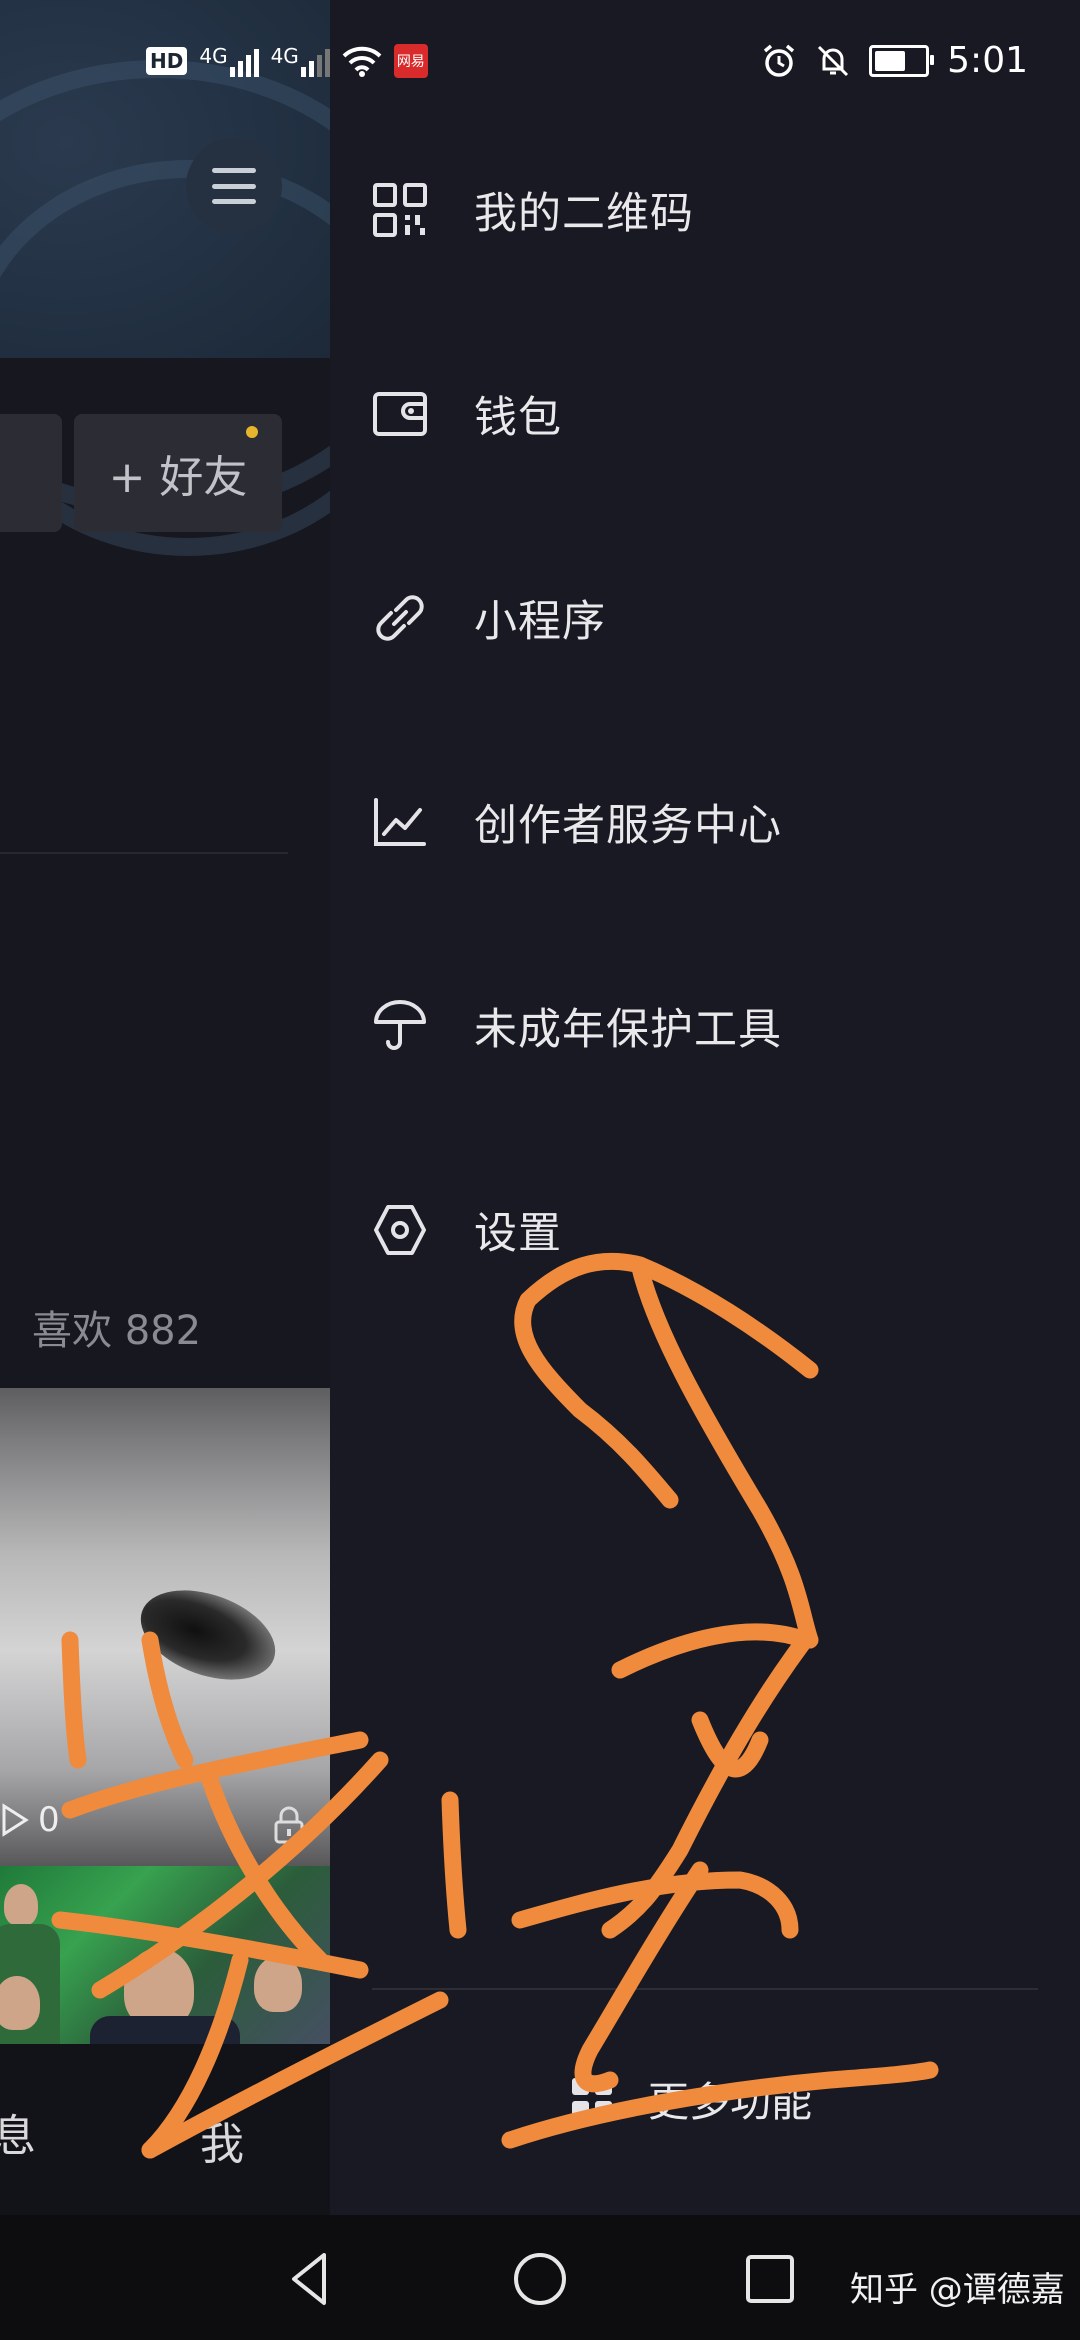 The width and height of the screenshot is (1080, 2340). I want to click on umbrella-icon, so click(400, 1026).